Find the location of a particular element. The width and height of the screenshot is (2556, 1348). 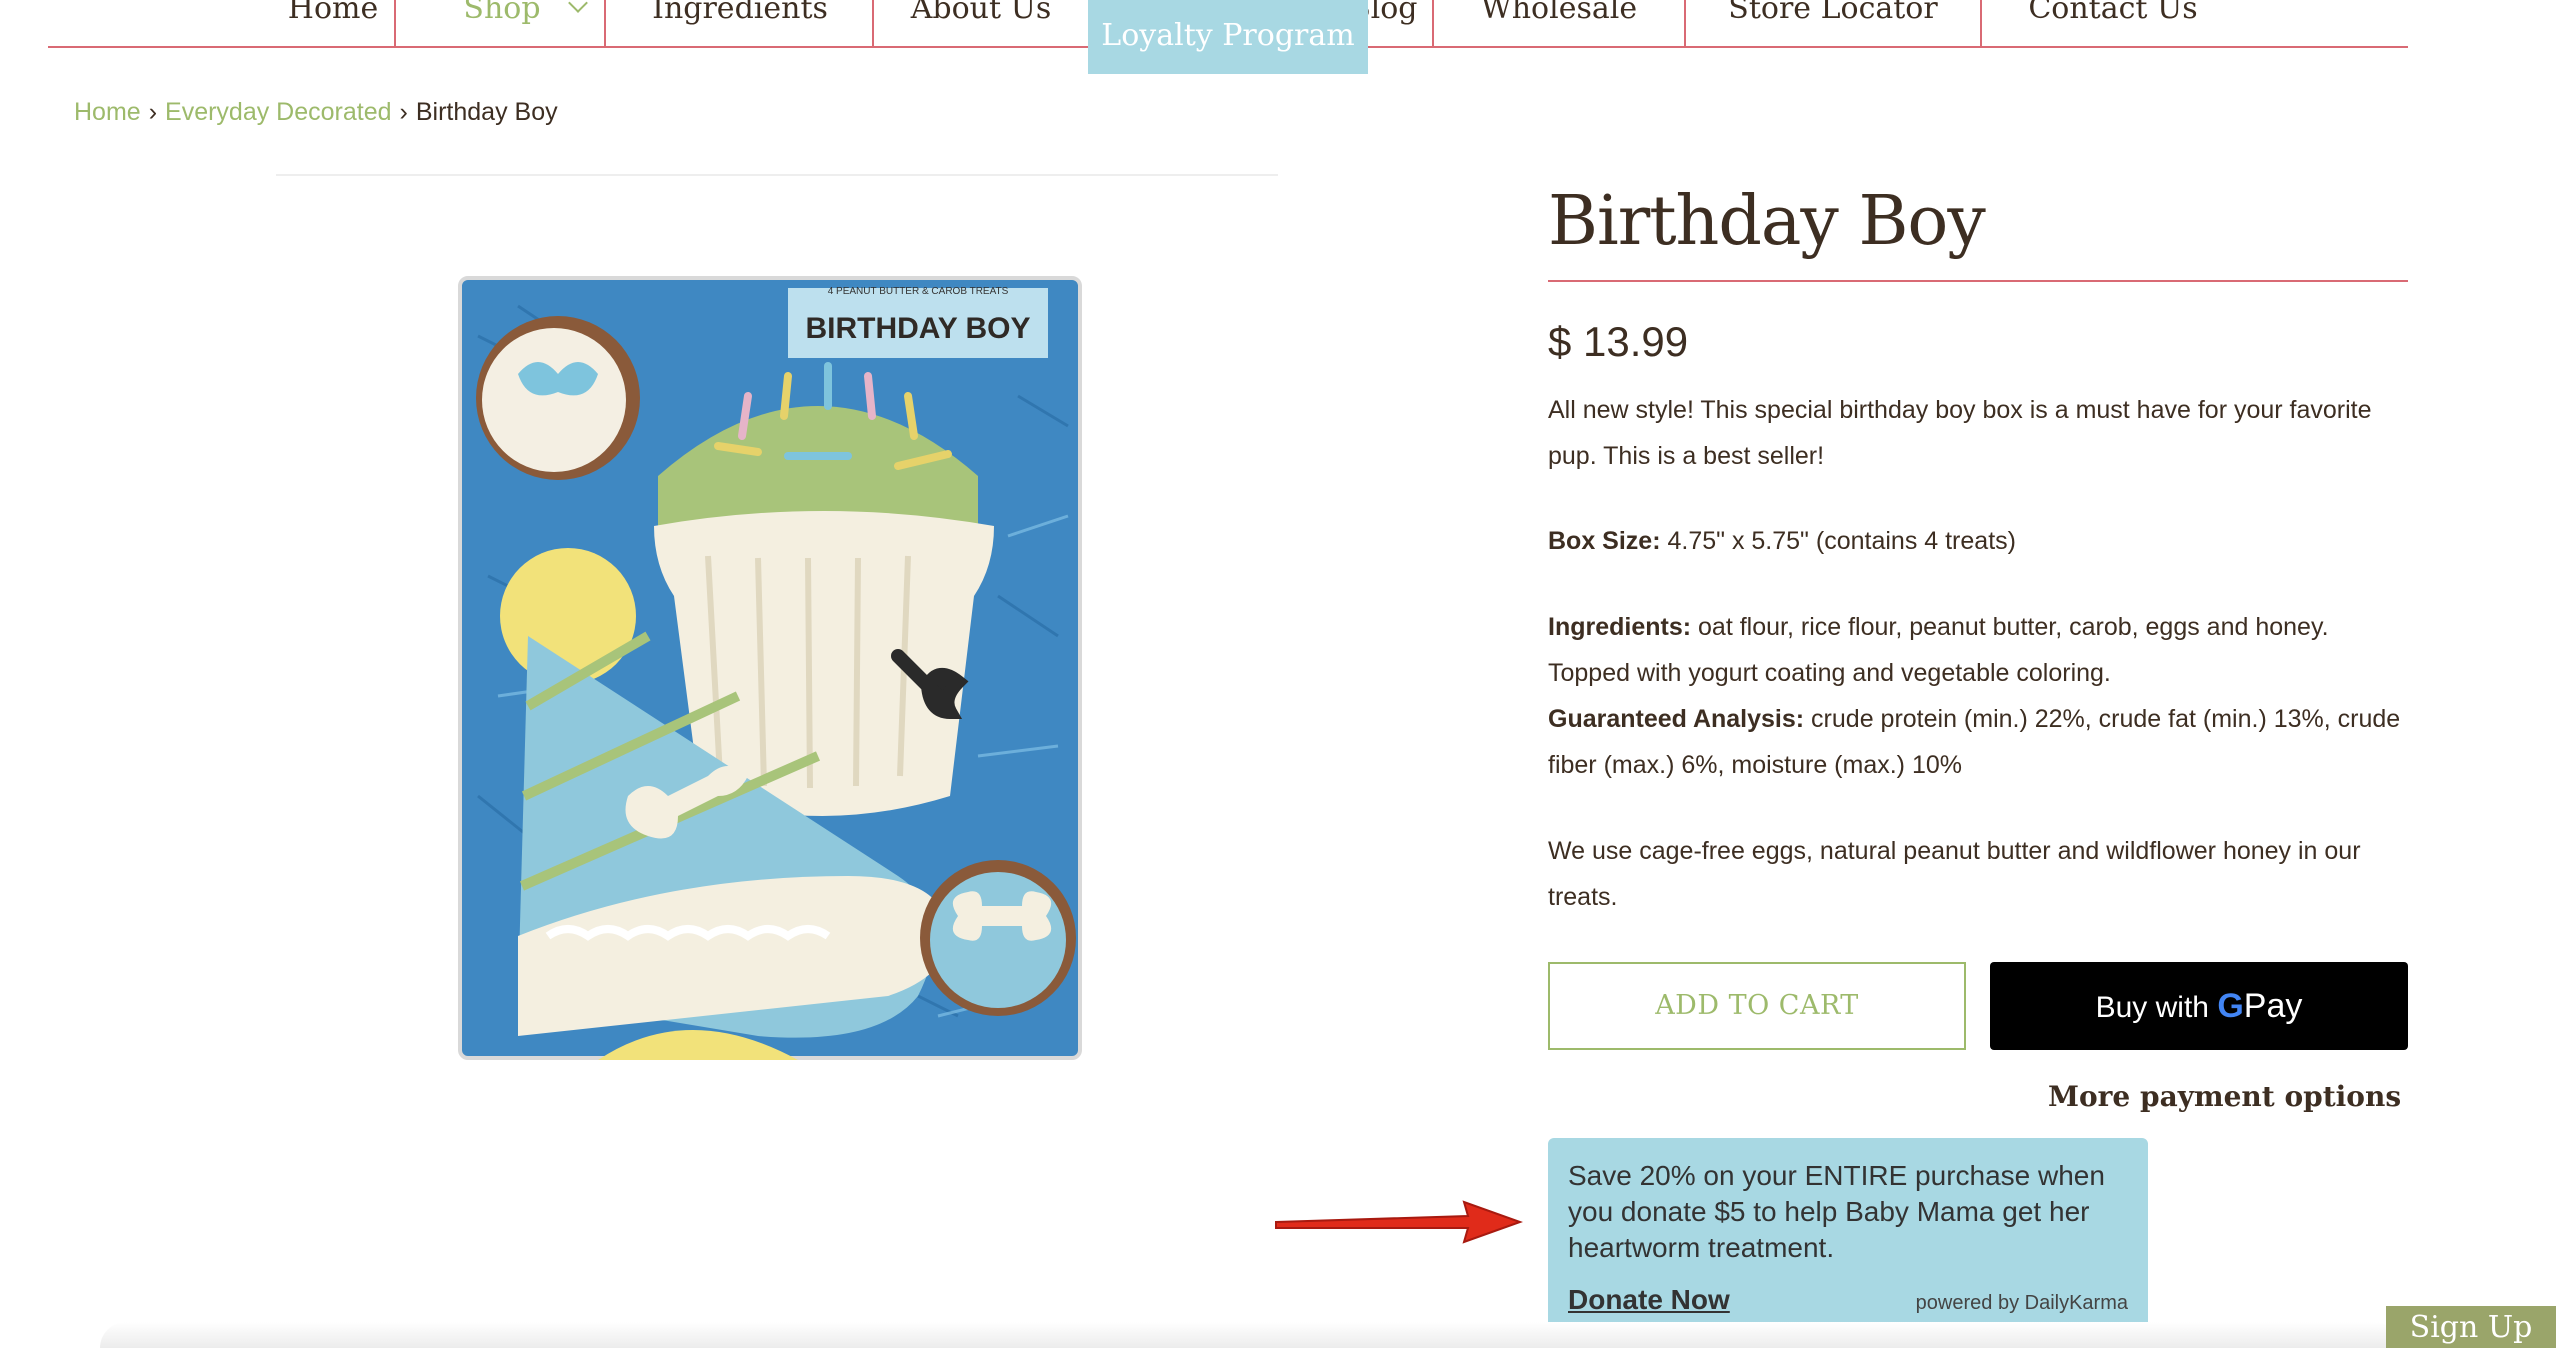

analysis-label: Guaranteed Analysis: is located at coordinates (1676, 719).